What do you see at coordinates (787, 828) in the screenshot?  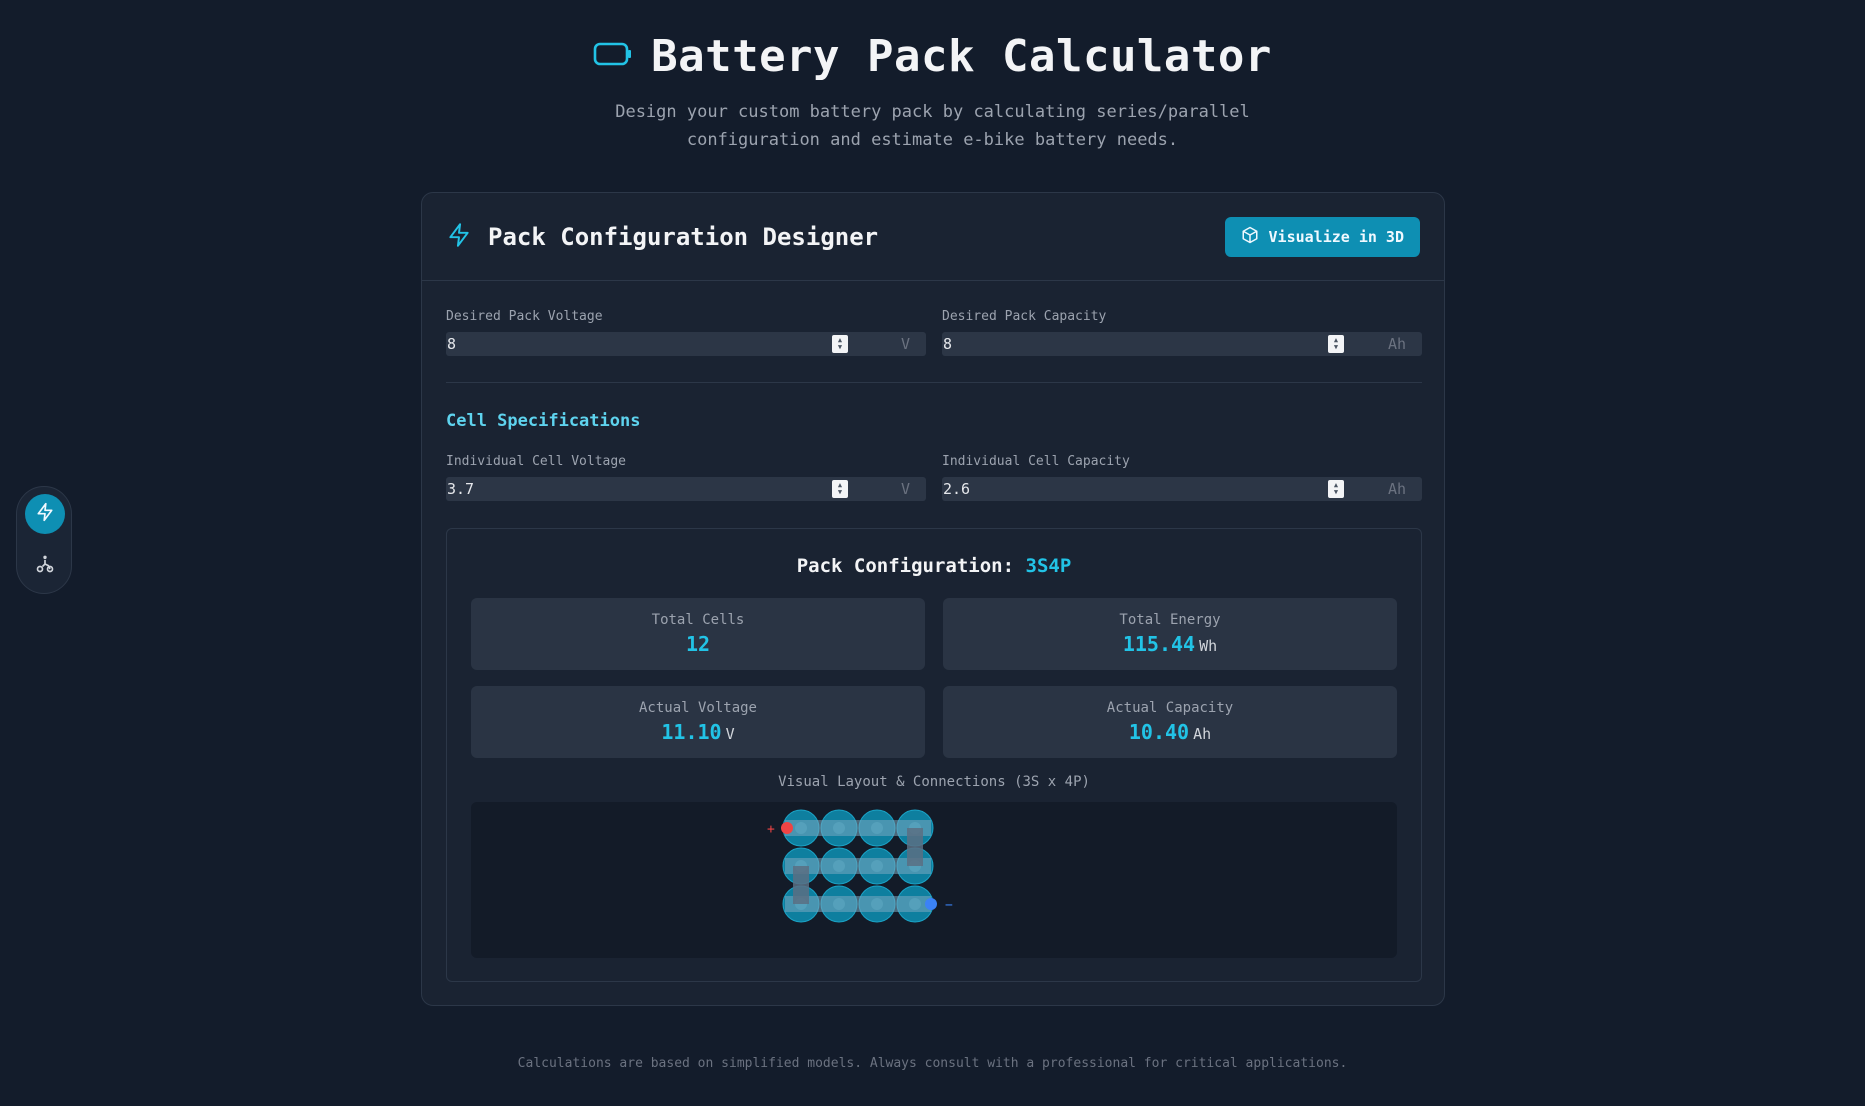 I see `positive-terminal` at bounding box center [787, 828].